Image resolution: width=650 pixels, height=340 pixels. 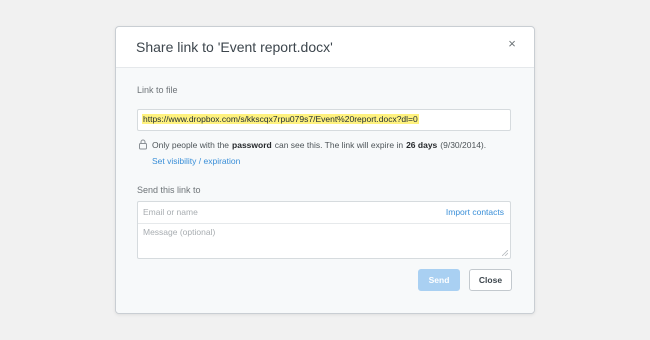 What do you see at coordinates (191, 144) in the screenshot?
I see `note-prefix: Only people with the` at bounding box center [191, 144].